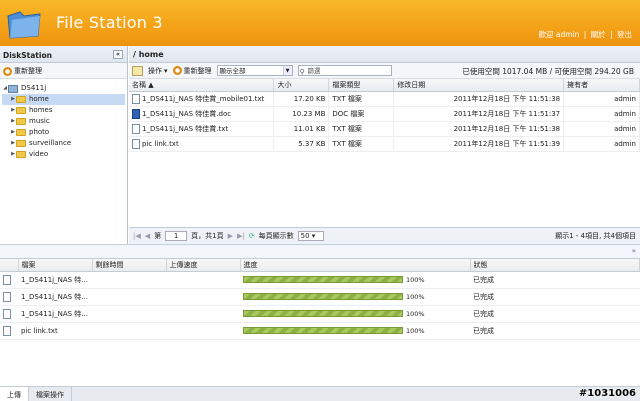 The image size is (640, 401). What do you see at coordinates (39, 99) in the screenshot?
I see `tree-item-label: home` at bounding box center [39, 99].